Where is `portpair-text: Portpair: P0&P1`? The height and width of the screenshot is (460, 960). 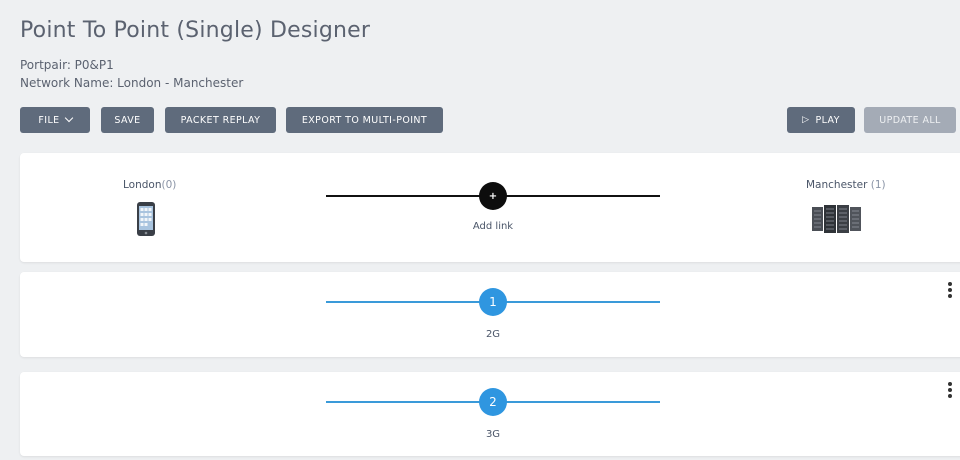
portpair-text: Portpair: P0&P1 is located at coordinates (67, 65).